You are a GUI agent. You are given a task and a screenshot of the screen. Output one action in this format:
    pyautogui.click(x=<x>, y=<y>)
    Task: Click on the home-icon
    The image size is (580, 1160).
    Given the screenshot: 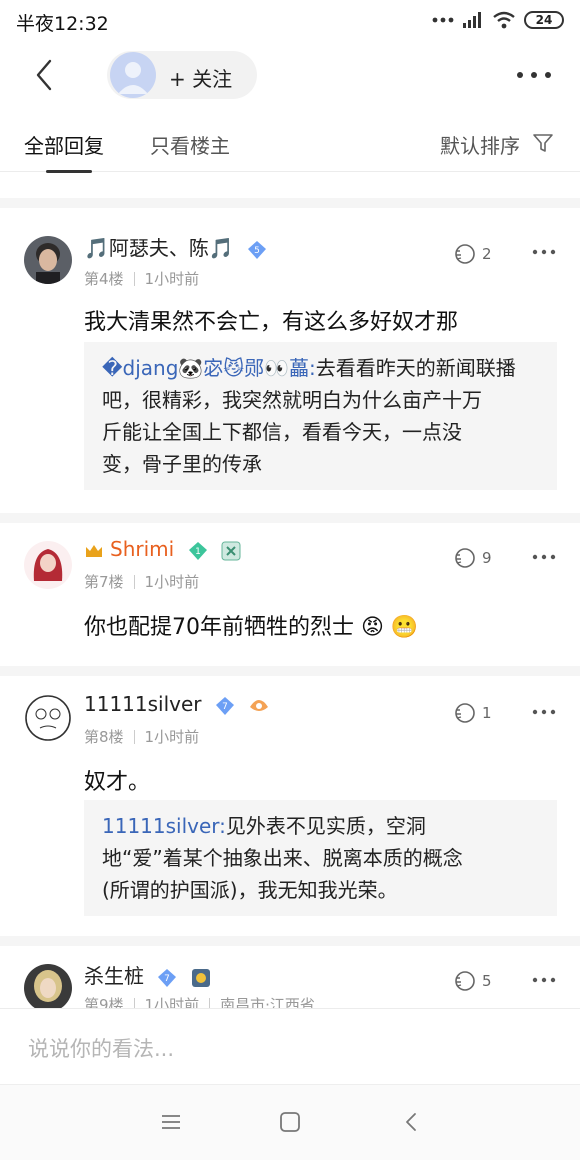 What is the action you would take?
    pyautogui.click(x=290, y=1122)
    